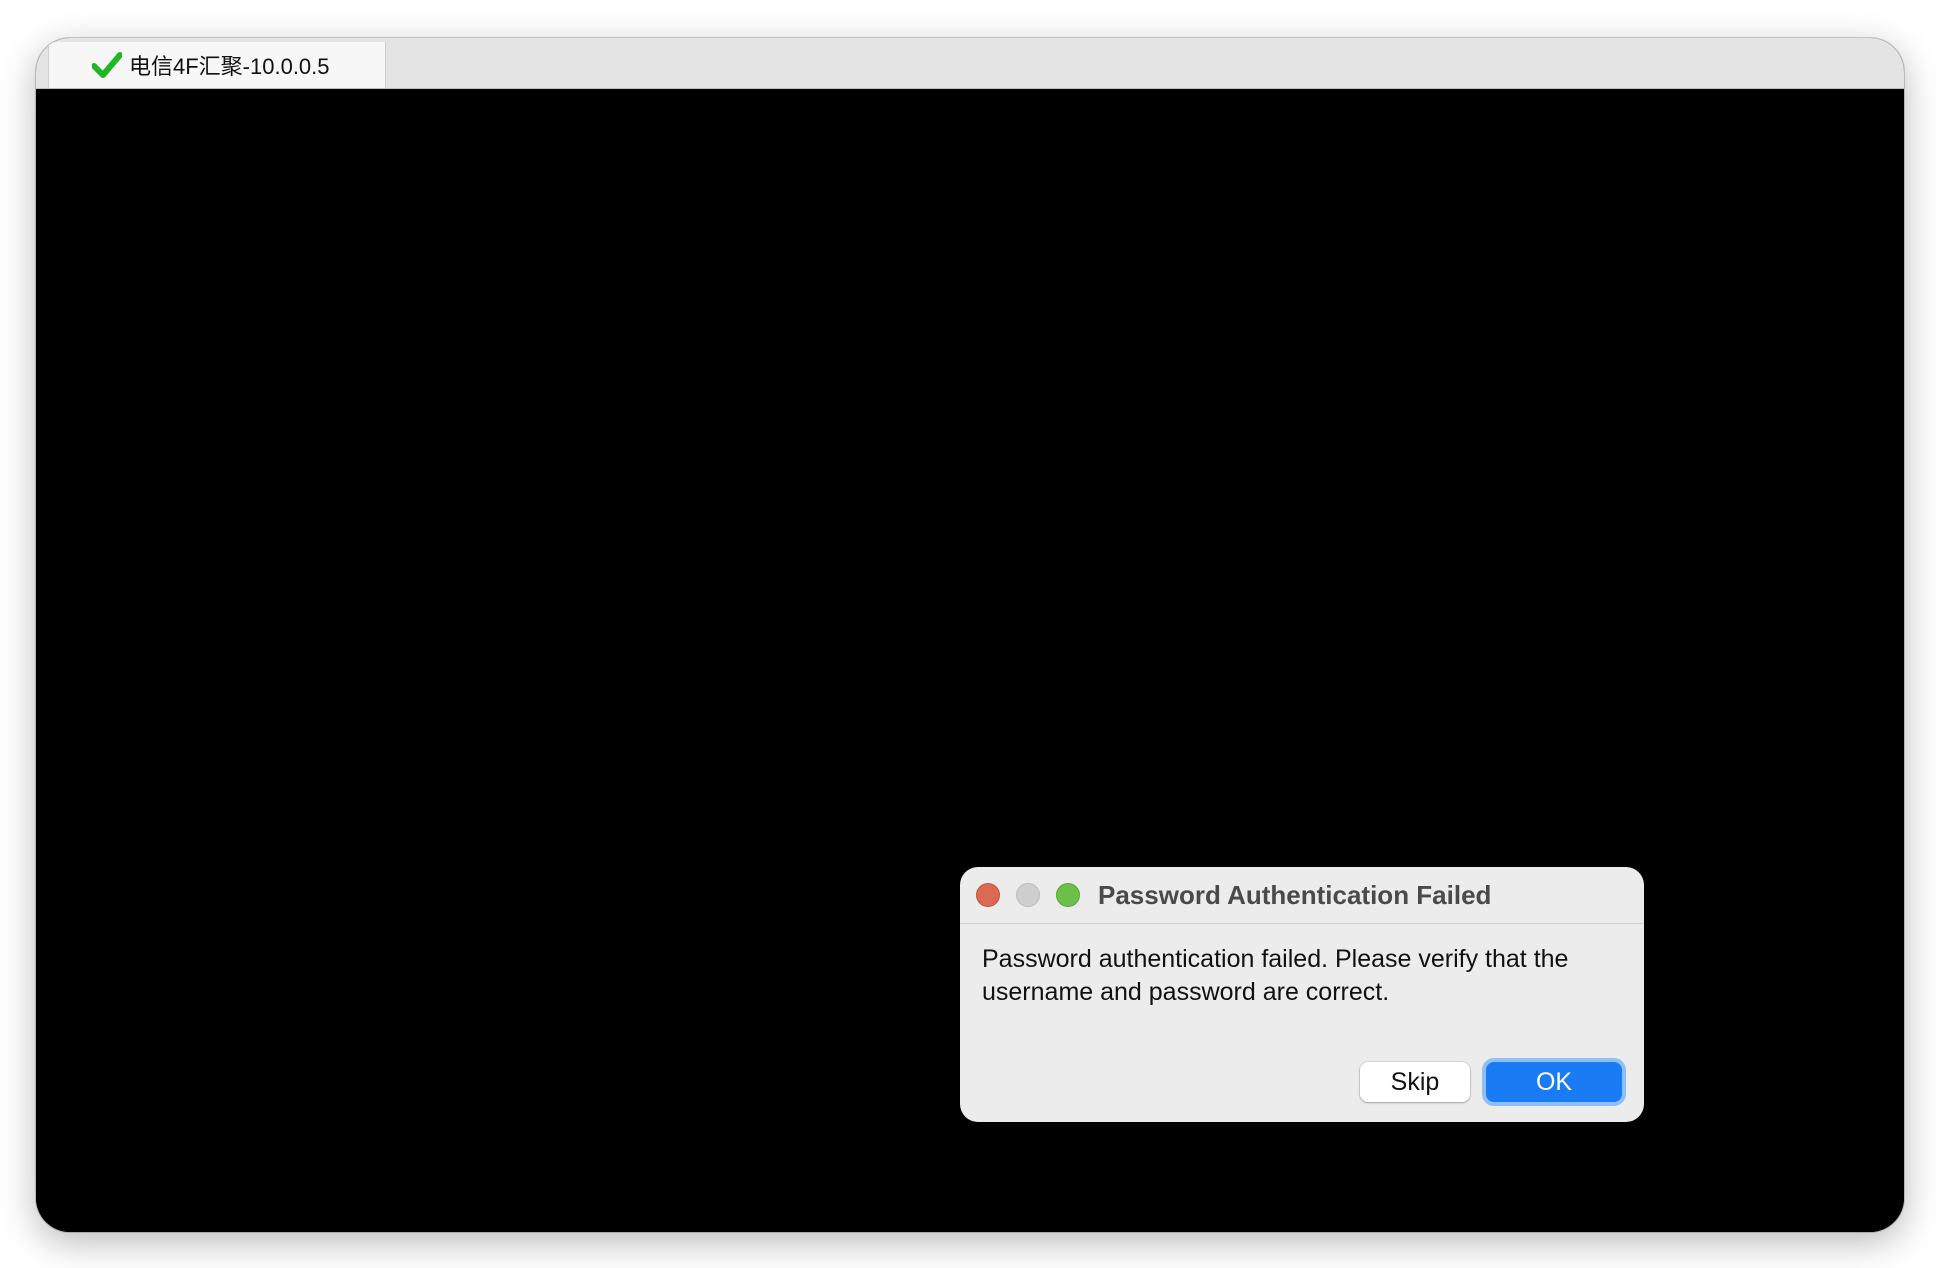 The image size is (1940, 1268). What do you see at coordinates (1554, 1082) in the screenshot?
I see `ok-button: OK` at bounding box center [1554, 1082].